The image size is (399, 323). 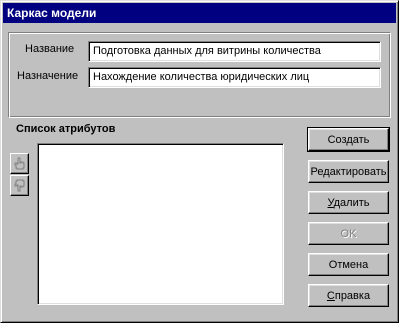 What do you see at coordinates (66, 129) in the screenshot?
I see `attributes-list-title: Список атрибутов` at bounding box center [66, 129].